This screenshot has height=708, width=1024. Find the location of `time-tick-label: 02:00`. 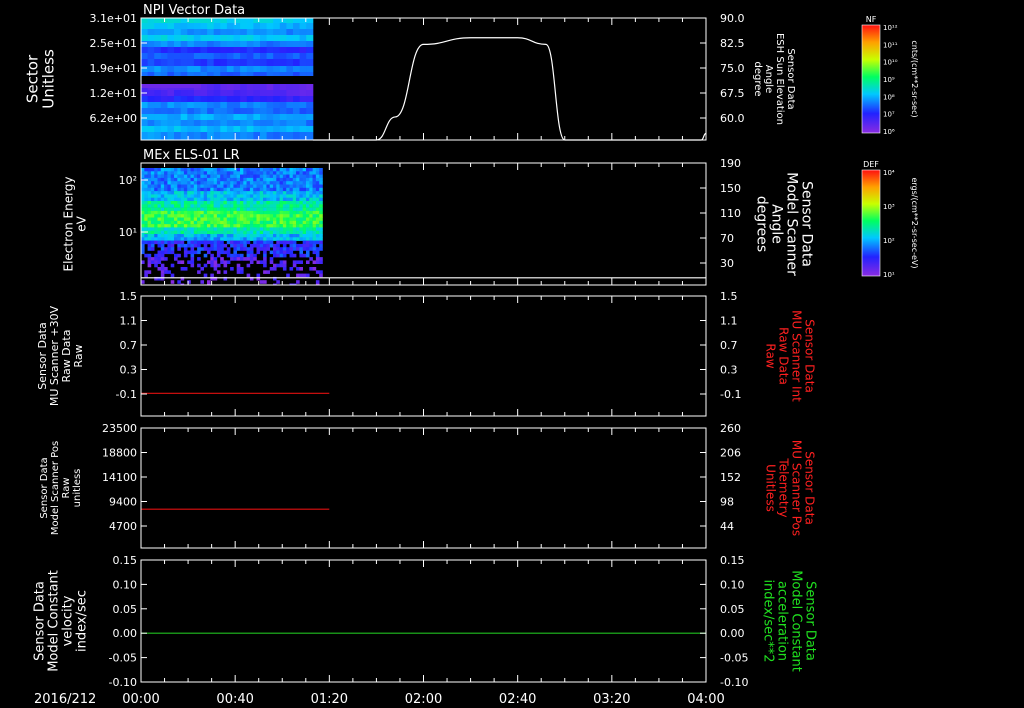

time-tick-label: 02:00 is located at coordinates (423, 699).